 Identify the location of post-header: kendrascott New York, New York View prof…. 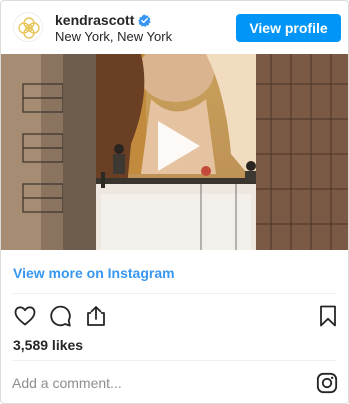
(174, 27).